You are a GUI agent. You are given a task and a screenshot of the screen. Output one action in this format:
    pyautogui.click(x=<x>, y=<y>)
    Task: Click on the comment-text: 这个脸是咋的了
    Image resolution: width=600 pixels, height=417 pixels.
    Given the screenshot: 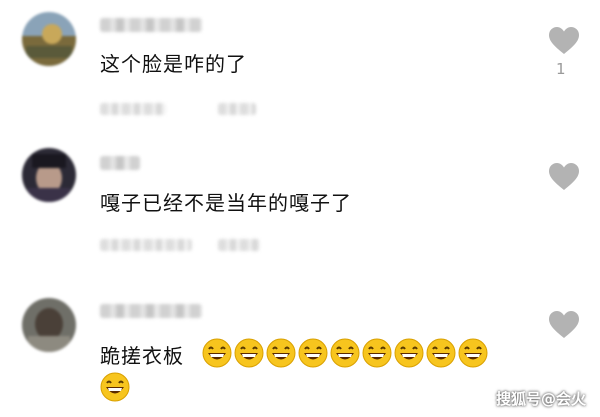 What is the action you would take?
    pyautogui.click(x=173, y=64)
    